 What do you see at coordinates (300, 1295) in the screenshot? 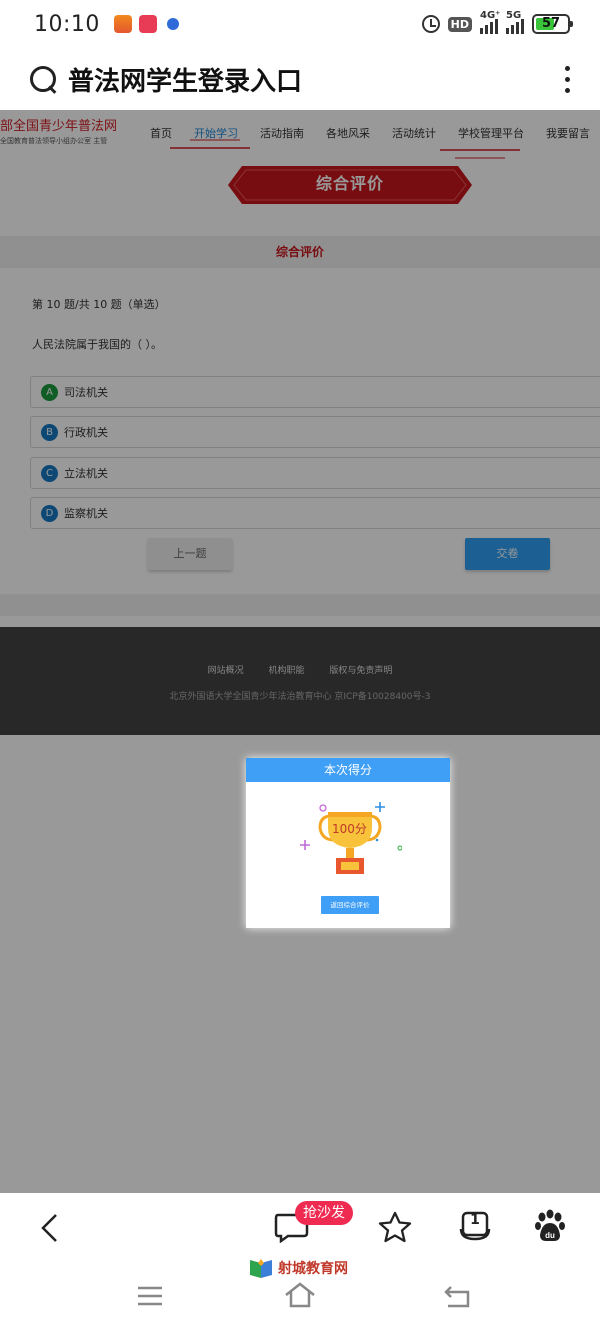
I see `home-icon` at bounding box center [300, 1295].